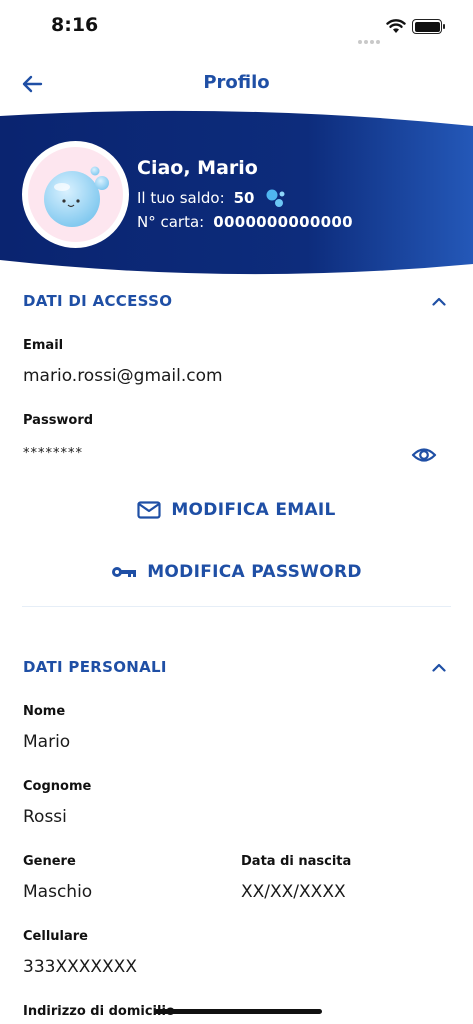 This screenshot has width=473, height=1024. I want to click on edit-password-label: MODIFICA PASSWORD, so click(254, 572).